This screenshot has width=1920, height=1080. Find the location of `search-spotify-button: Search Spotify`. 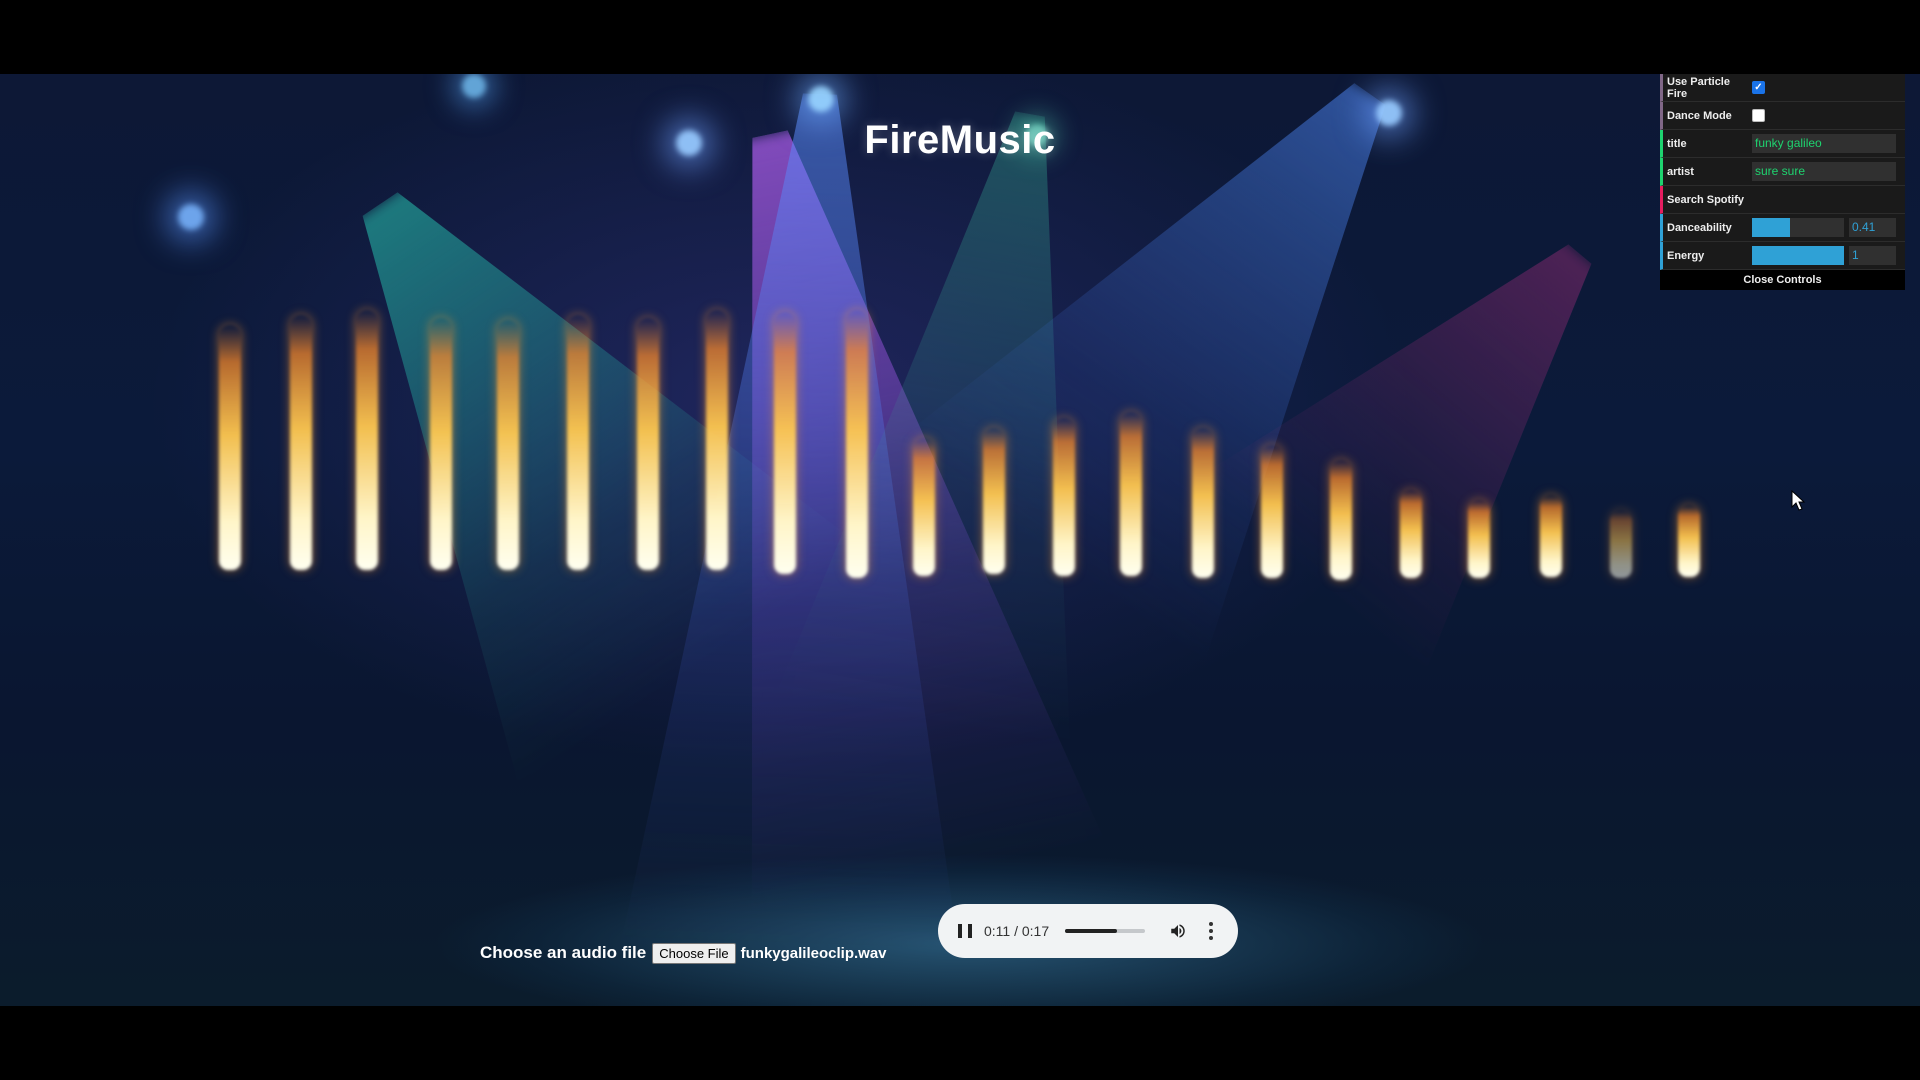

search-spotify-button: Search Spotify is located at coordinates (1782, 200).